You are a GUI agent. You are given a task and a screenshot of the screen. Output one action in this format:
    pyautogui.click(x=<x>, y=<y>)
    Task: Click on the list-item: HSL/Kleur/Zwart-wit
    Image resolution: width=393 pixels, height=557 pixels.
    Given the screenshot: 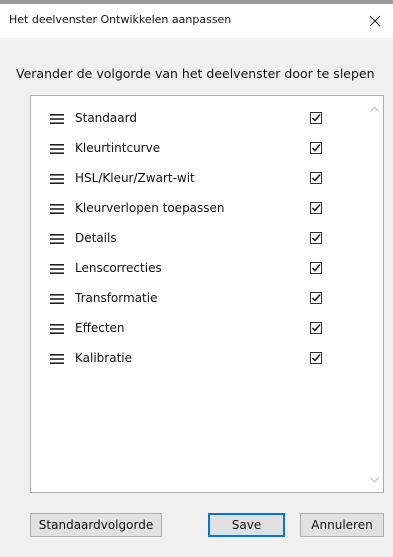 What is the action you would take?
    pyautogui.click(x=199, y=180)
    